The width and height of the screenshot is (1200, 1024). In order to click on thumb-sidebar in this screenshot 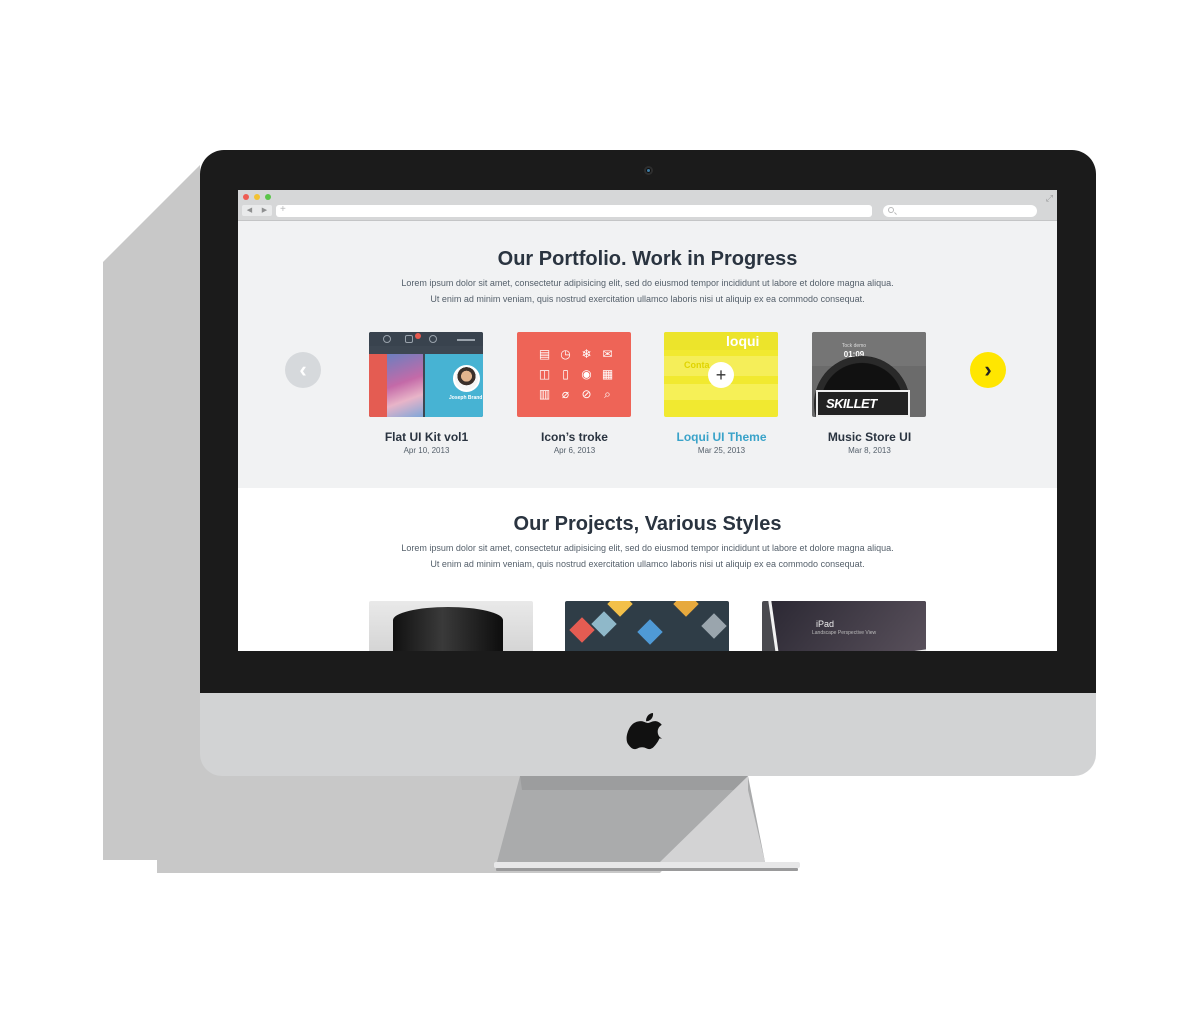, I will do `click(378, 385)`.